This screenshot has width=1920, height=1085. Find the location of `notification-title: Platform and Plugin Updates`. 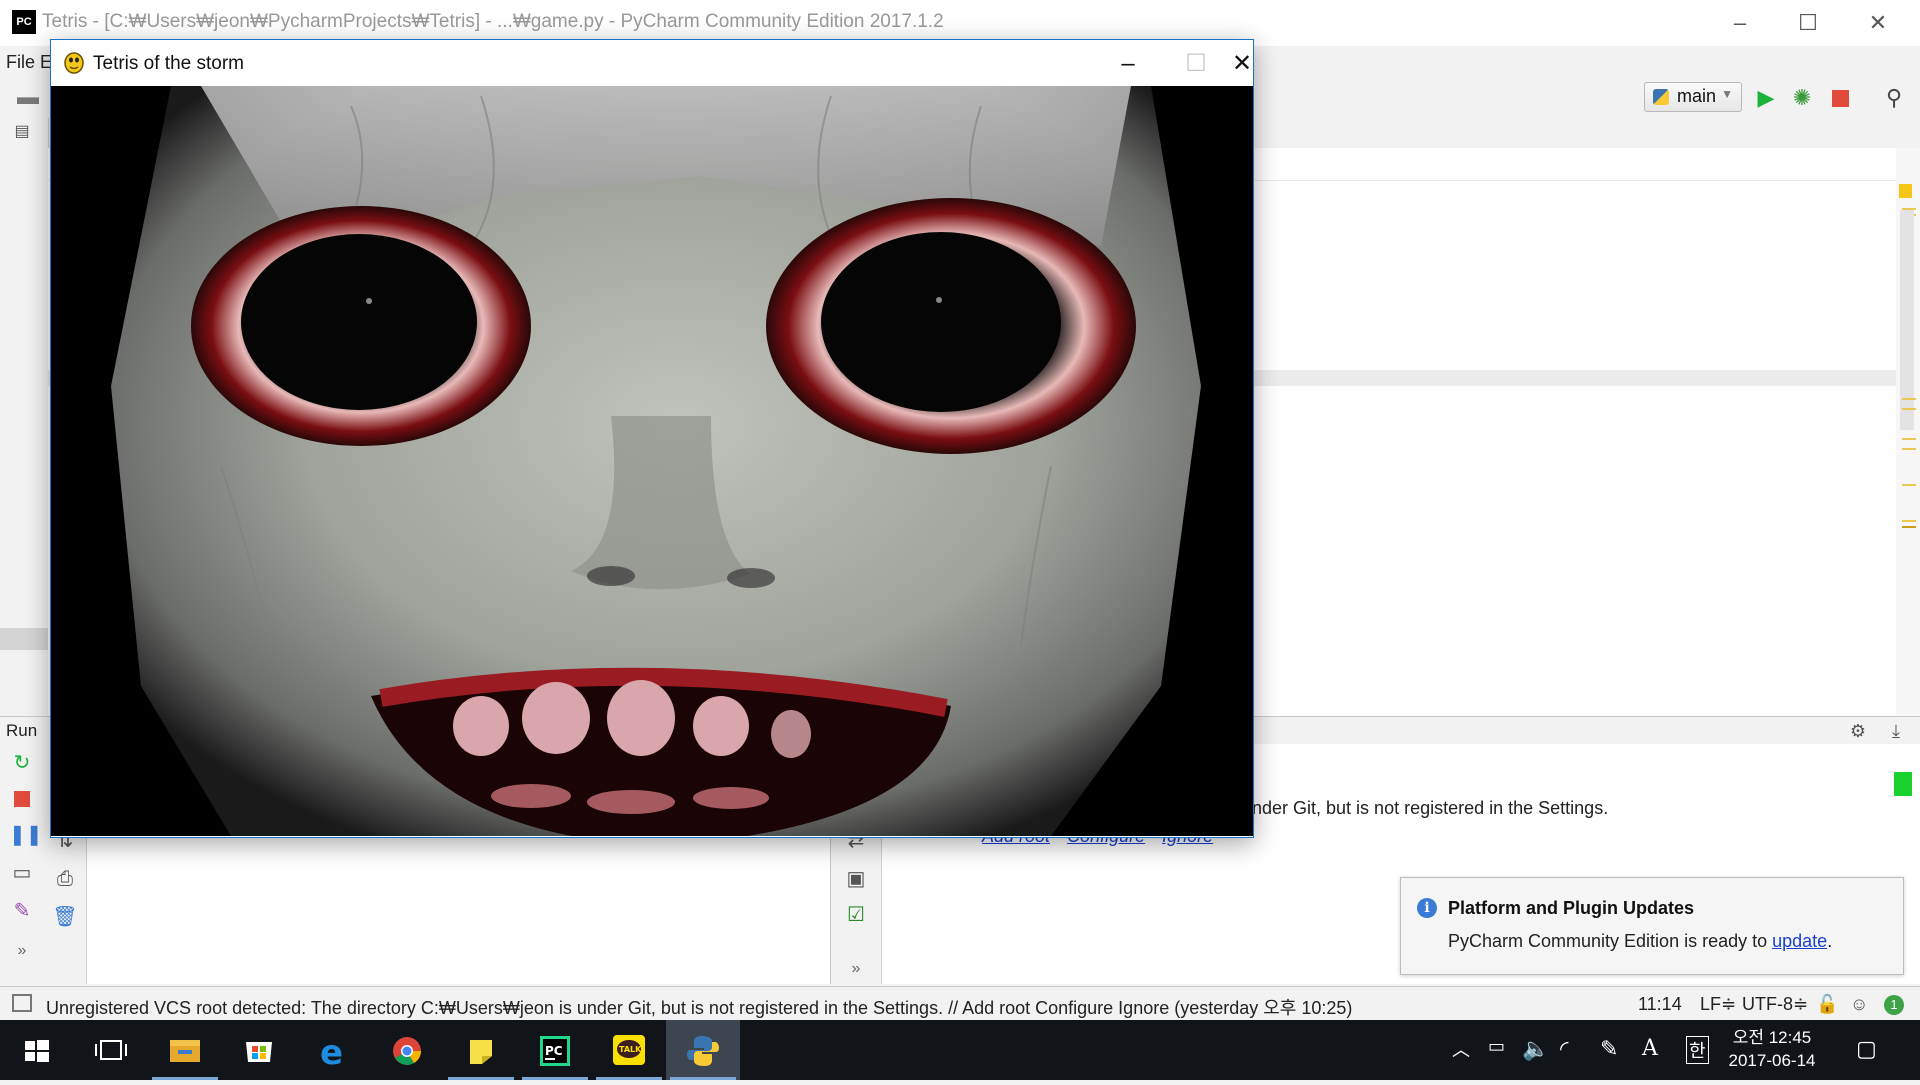

notification-title: Platform and Plugin Updates is located at coordinates (1571, 908).